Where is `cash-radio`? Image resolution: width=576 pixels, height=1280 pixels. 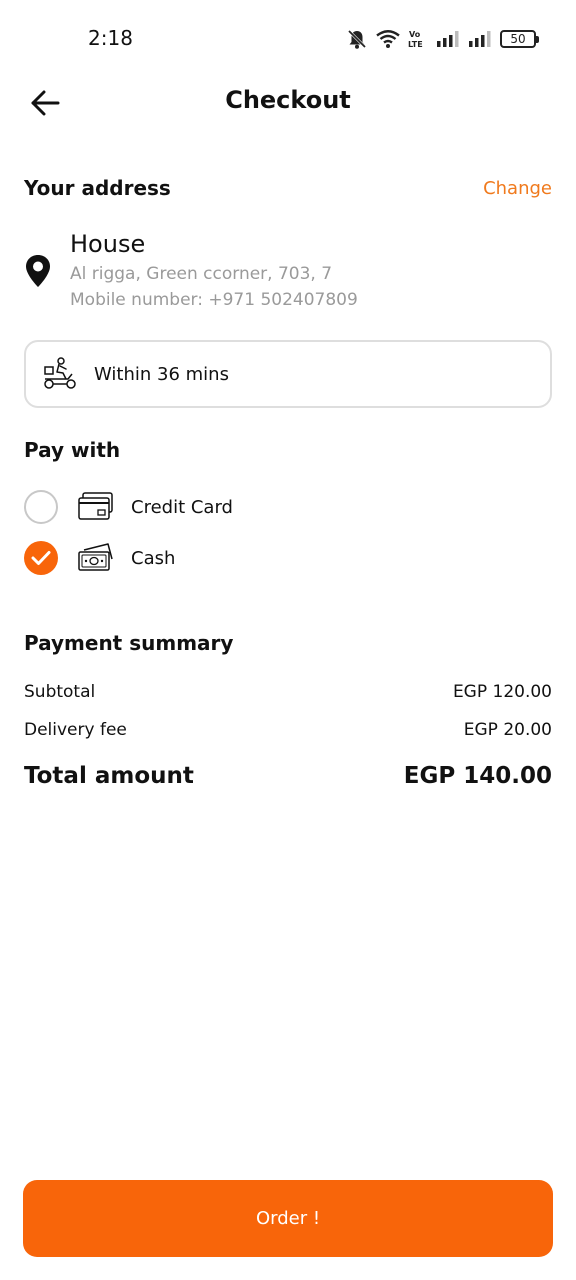
cash-radio is located at coordinates (41, 558).